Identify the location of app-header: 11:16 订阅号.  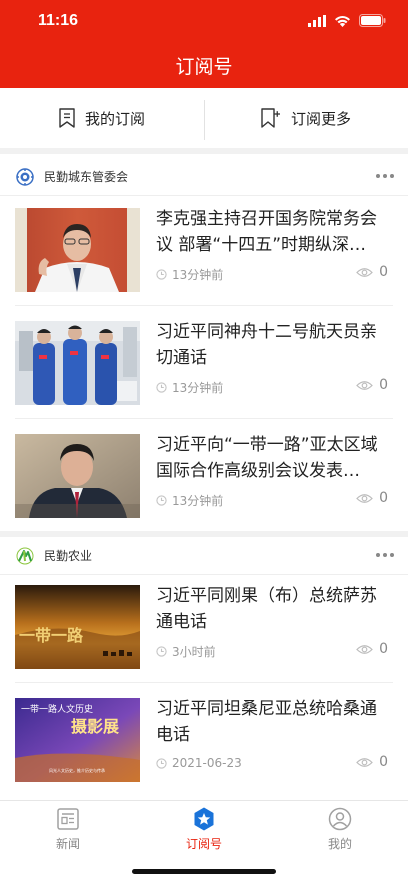
(204, 44).